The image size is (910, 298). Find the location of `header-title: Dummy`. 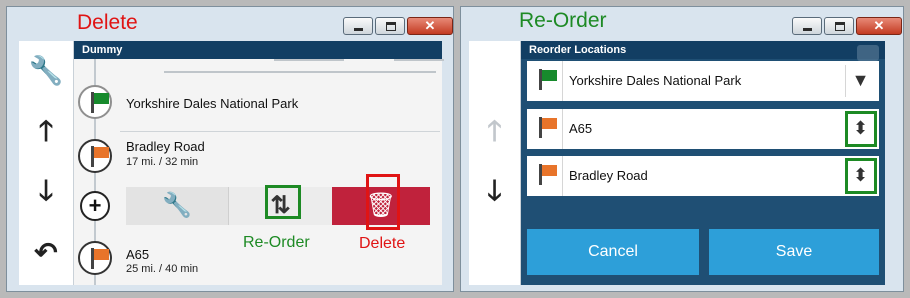

header-title: Dummy is located at coordinates (258, 50).